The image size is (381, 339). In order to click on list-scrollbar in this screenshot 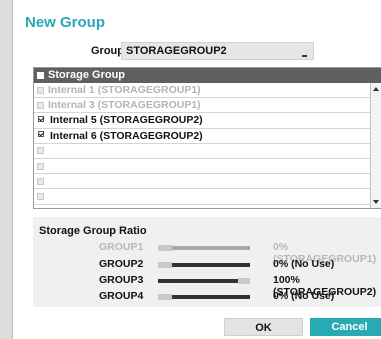, I will do `click(375, 145)`.